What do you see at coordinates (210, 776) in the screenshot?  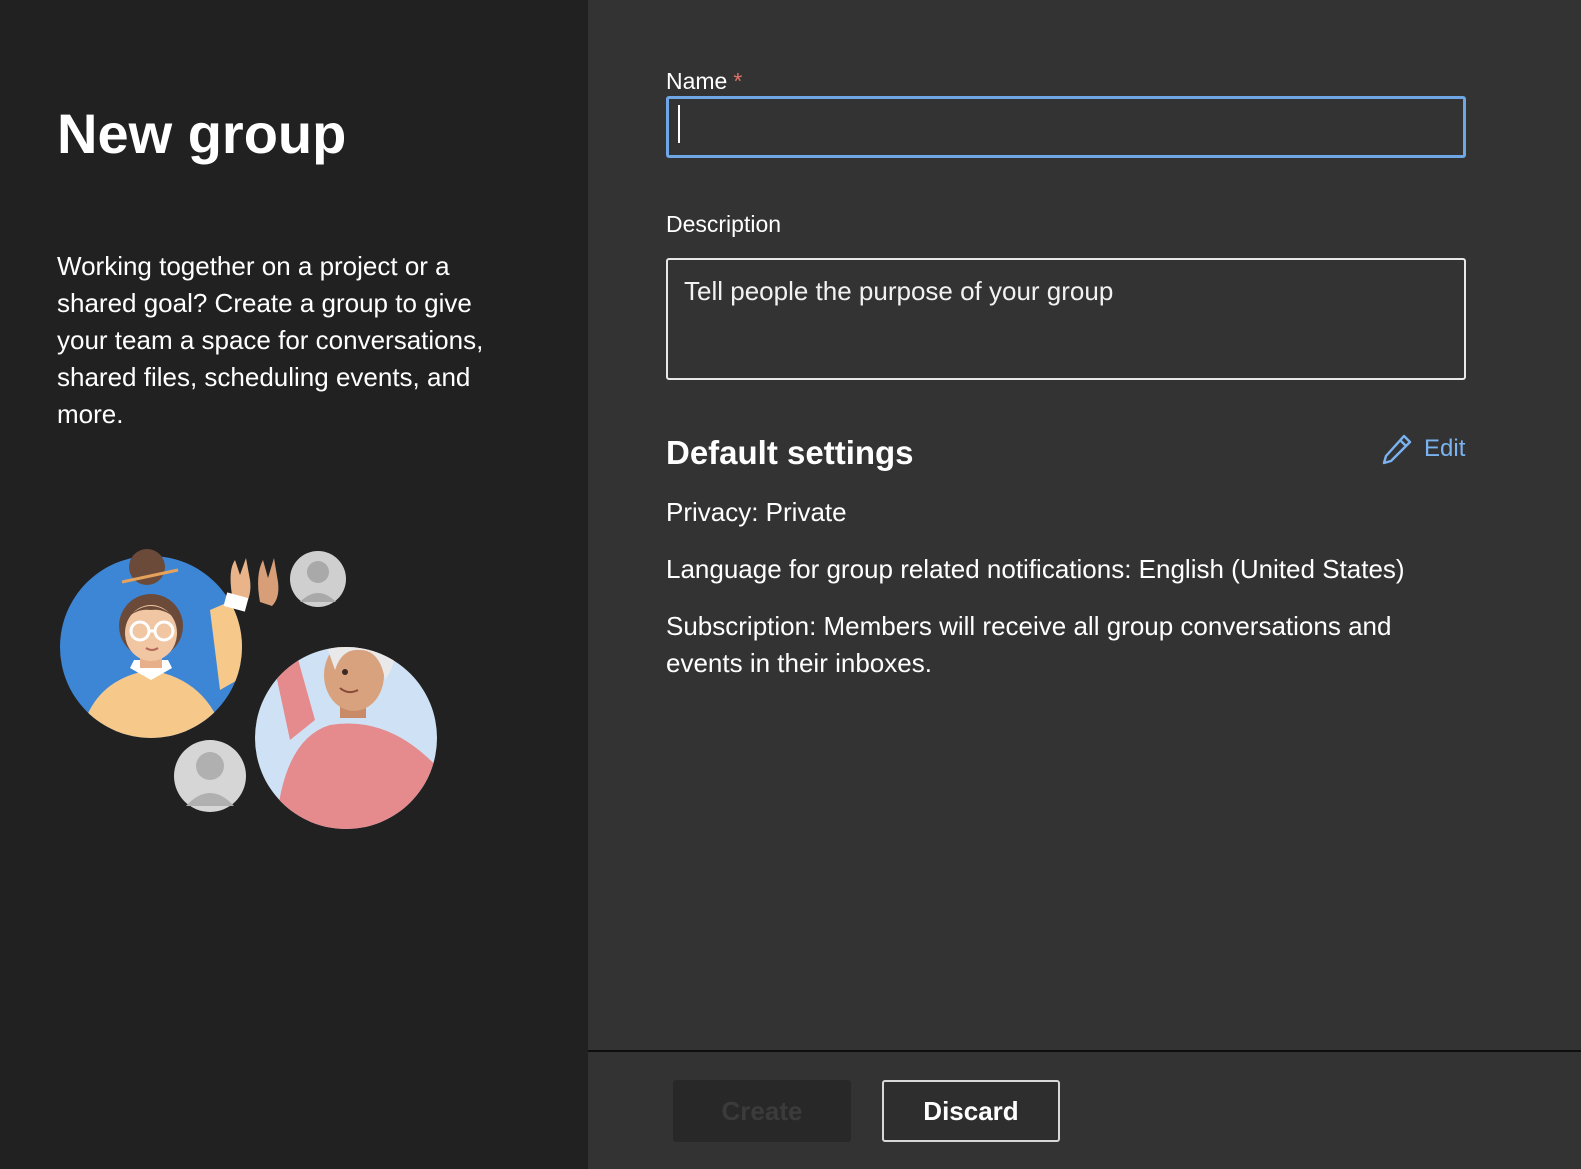 I see `placeholder-avatar-bottom` at bounding box center [210, 776].